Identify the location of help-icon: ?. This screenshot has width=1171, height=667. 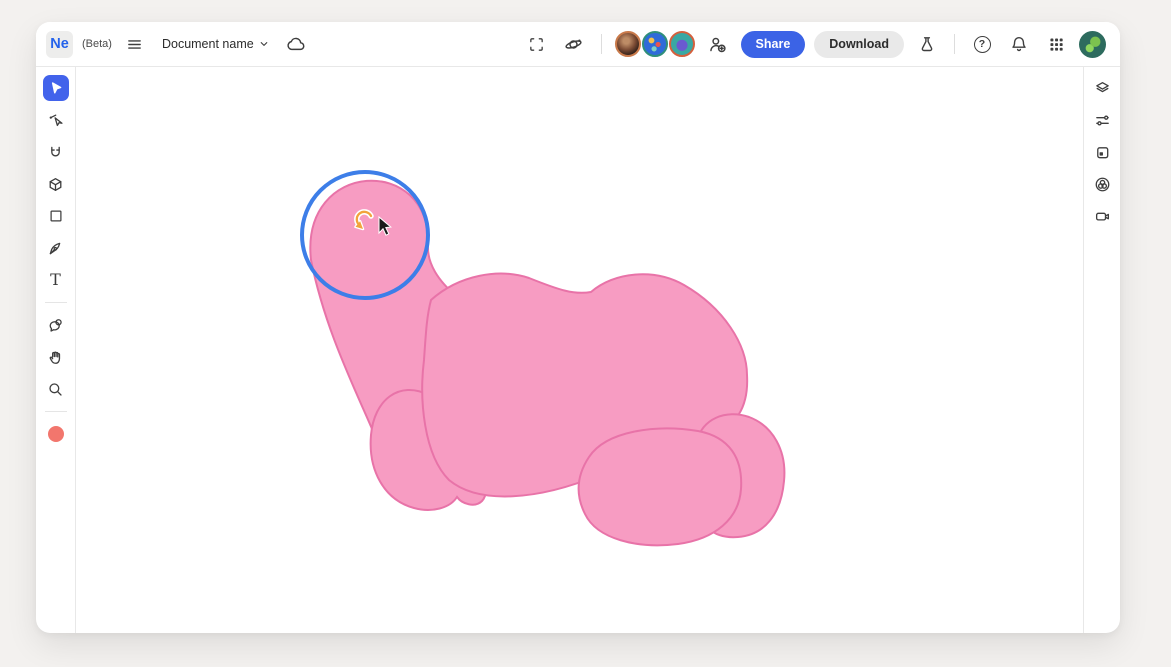
(982, 44).